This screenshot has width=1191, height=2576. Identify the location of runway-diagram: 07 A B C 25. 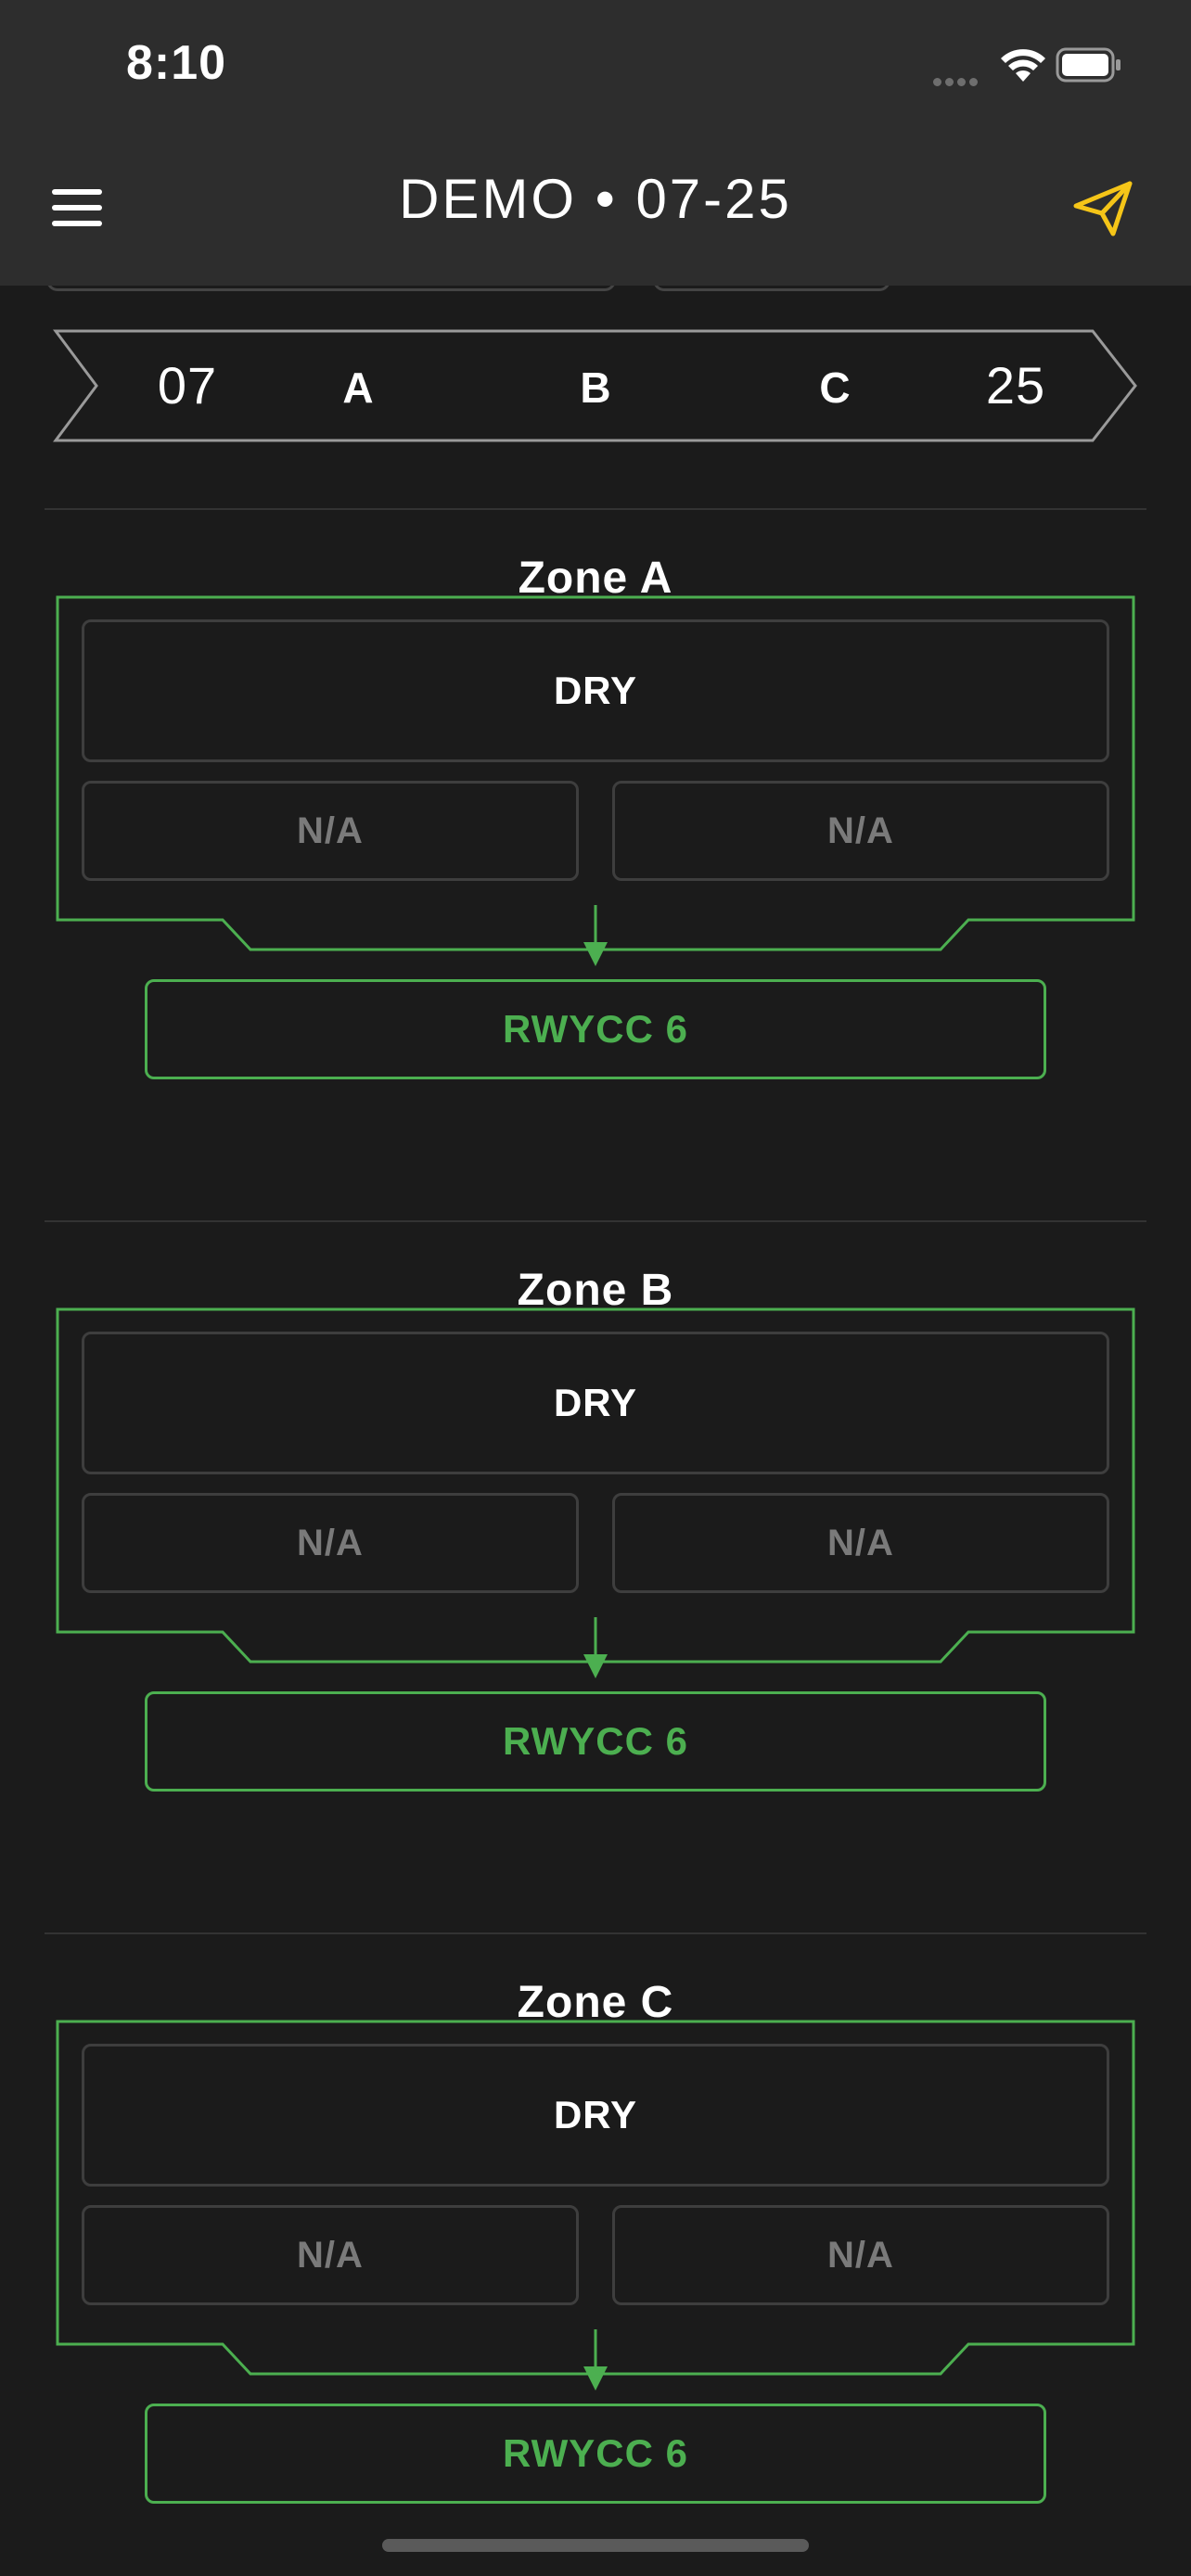
(595, 385).